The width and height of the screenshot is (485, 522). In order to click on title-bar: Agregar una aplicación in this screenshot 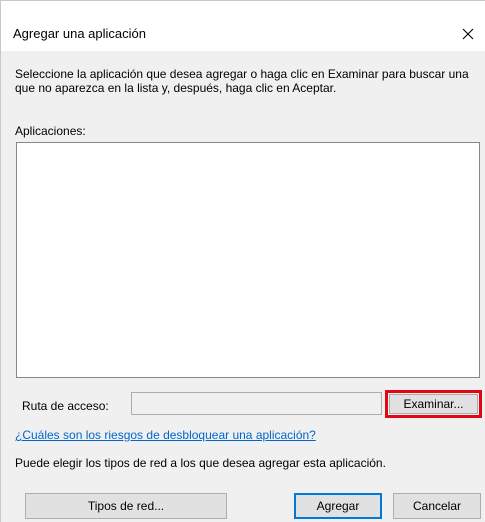, I will do `click(243, 26)`.